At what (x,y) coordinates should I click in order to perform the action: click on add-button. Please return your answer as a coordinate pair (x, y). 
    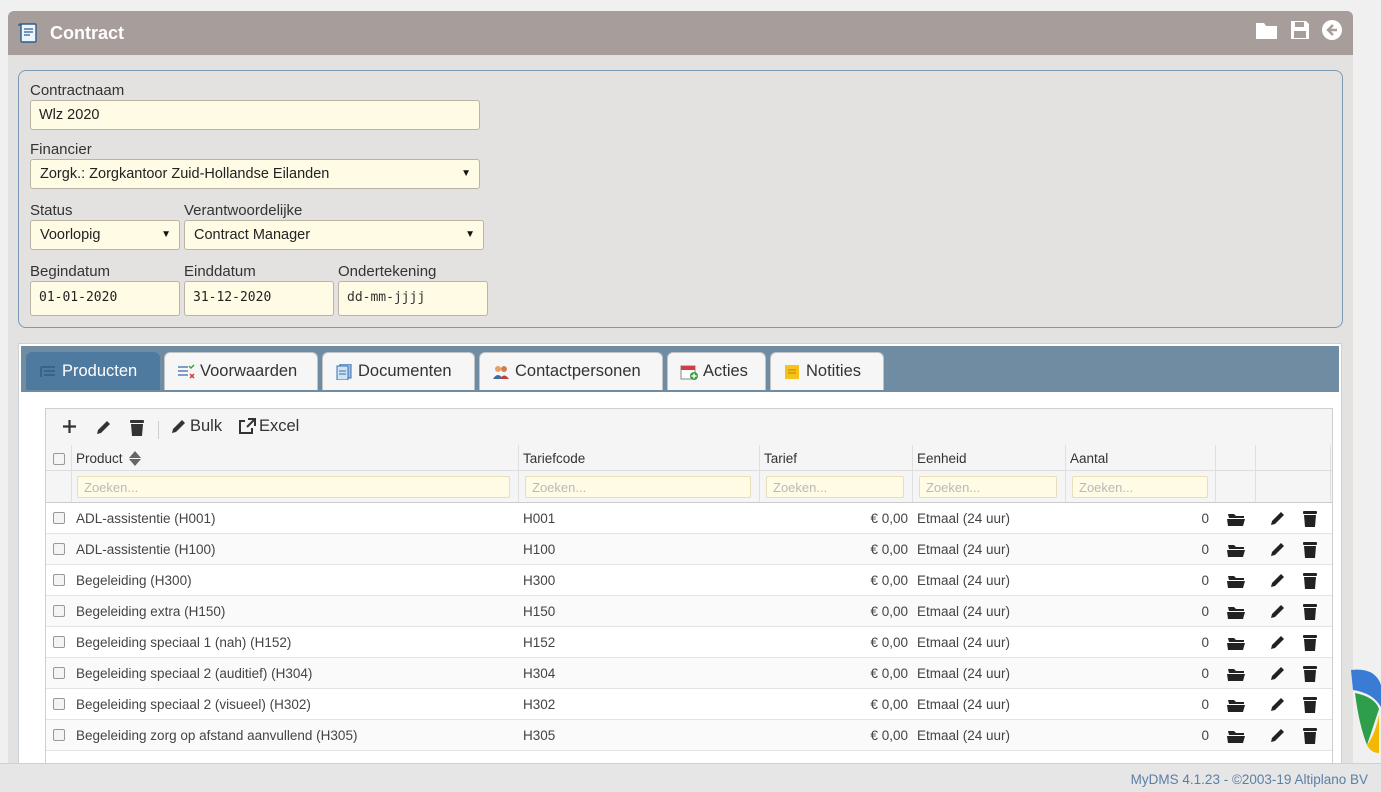
    Looking at the image, I should click on (69, 426).